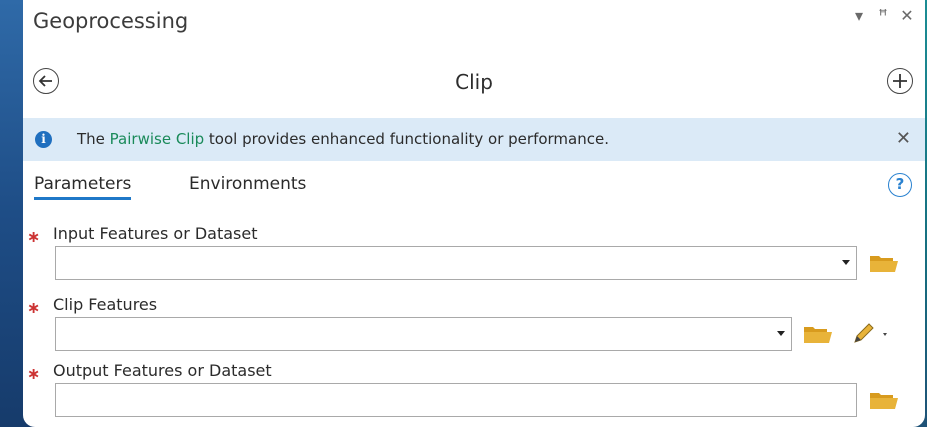 Image resolution: width=927 pixels, height=427 pixels. I want to click on pane-titlebar: Geoprocessing ▾ ꟸ ✕, so click(474, 23).